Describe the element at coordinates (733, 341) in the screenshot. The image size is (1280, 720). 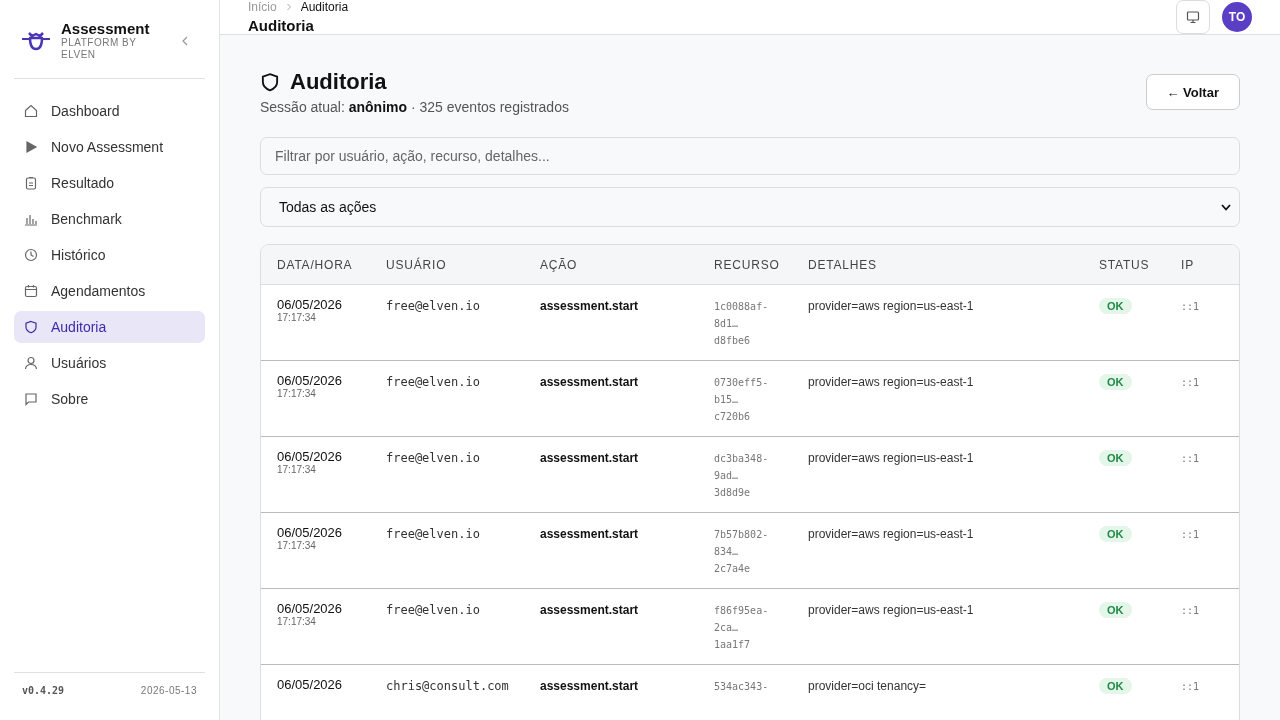
I see `resource-id: d8fbe6` at that location.